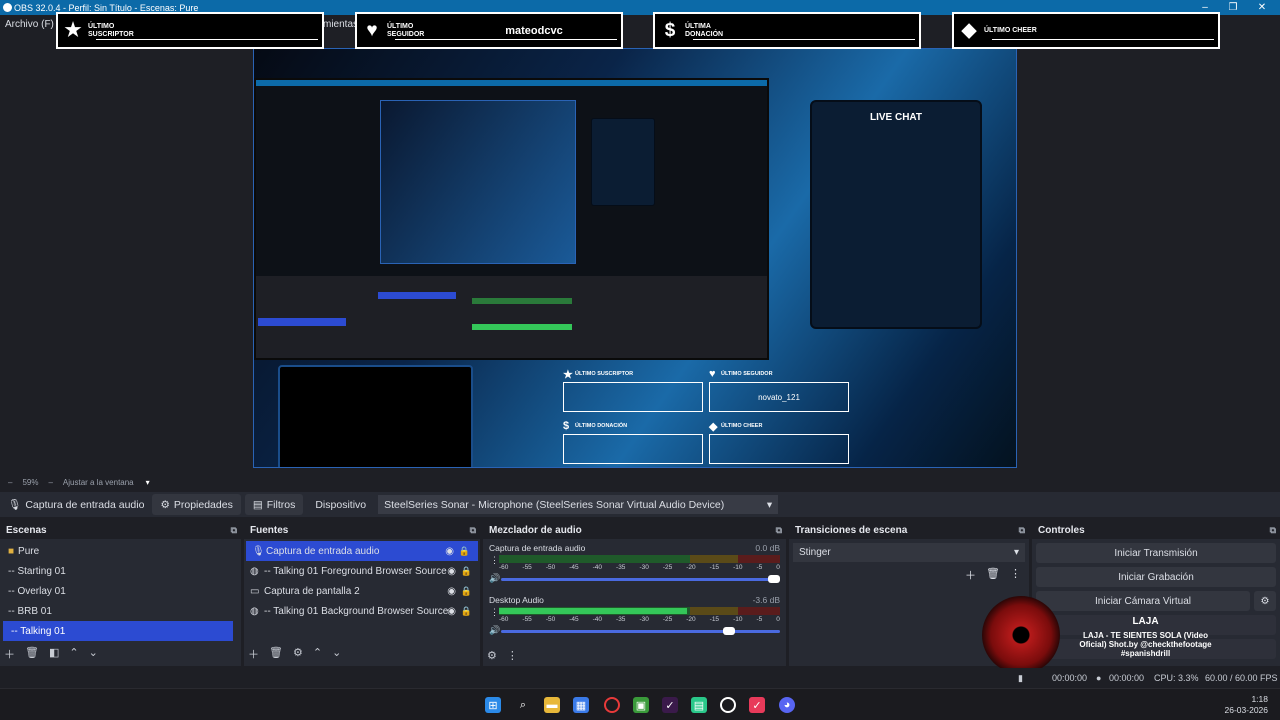  Describe the element at coordinates (26, 530) in the screenshot. I see `scenes-title: Escenas` at that location.